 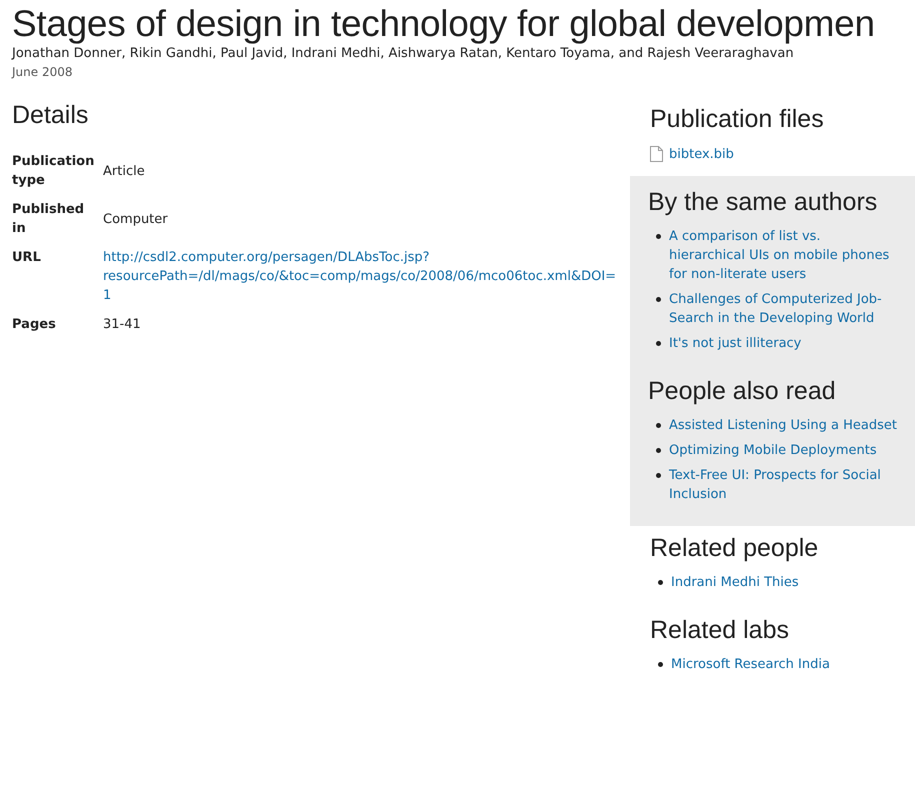 What do you see at coordinates (783, 309) in the screenshot?
I see `related-link: Challenges of Computerized Job-Search in the Developing World` at bounding box center [783, 309].